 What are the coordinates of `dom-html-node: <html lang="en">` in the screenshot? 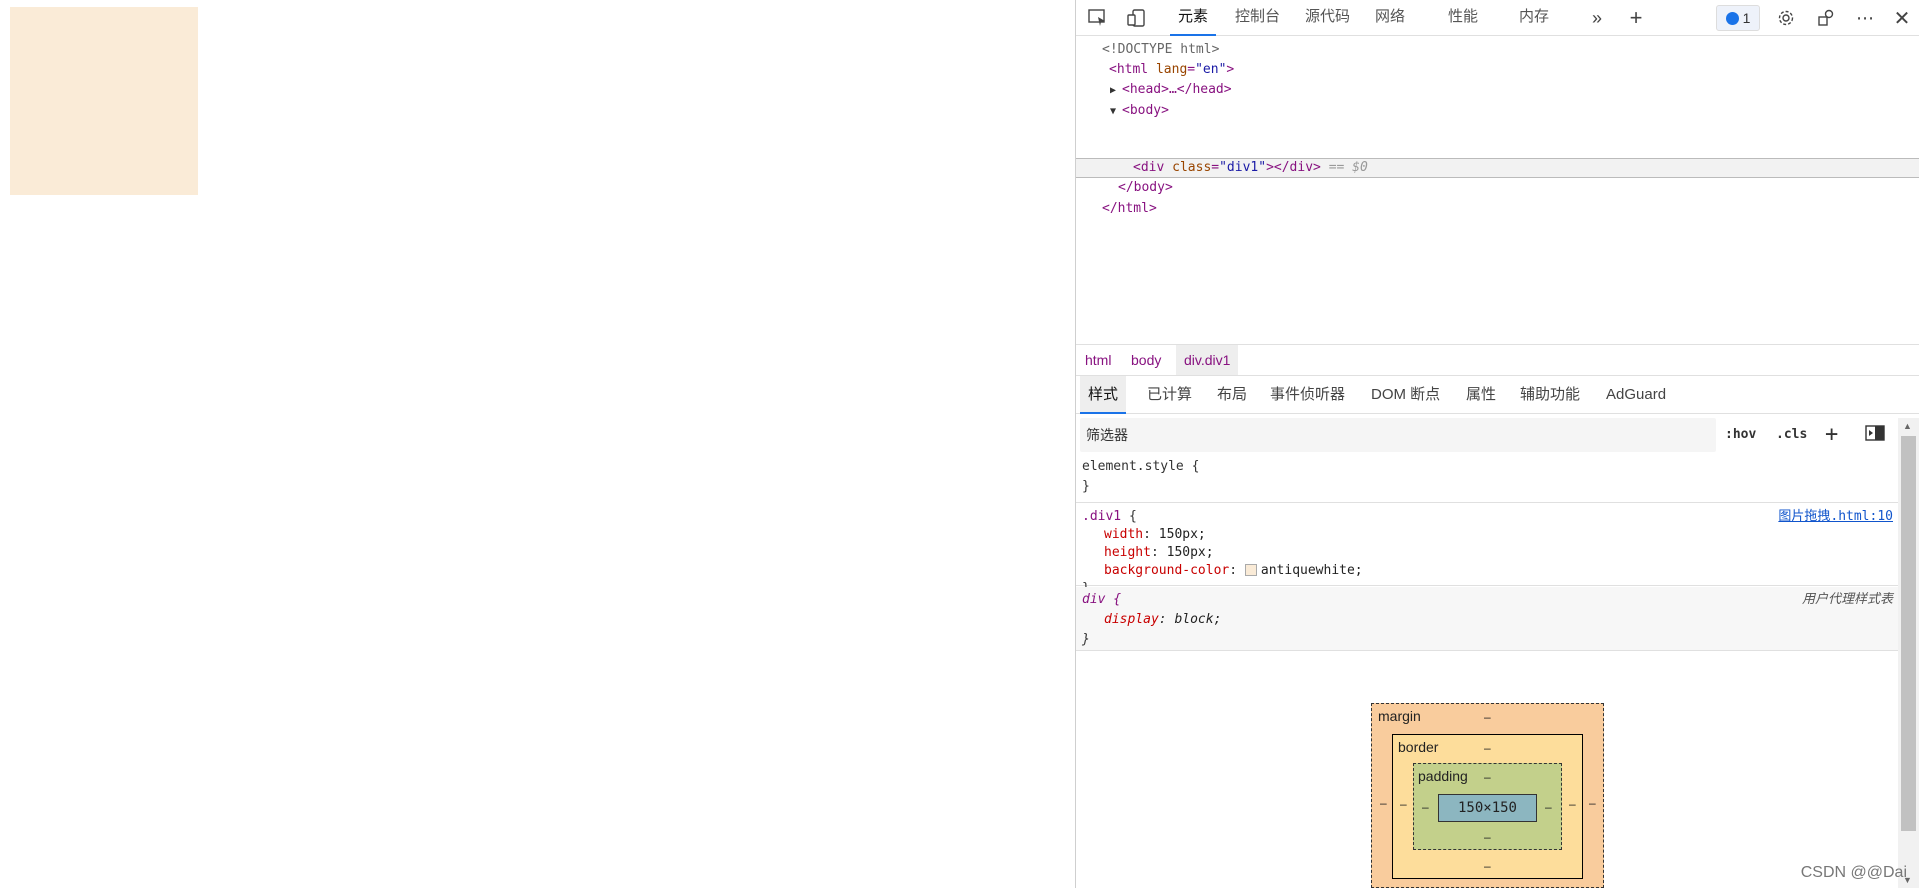 It's located at (1171, 70).